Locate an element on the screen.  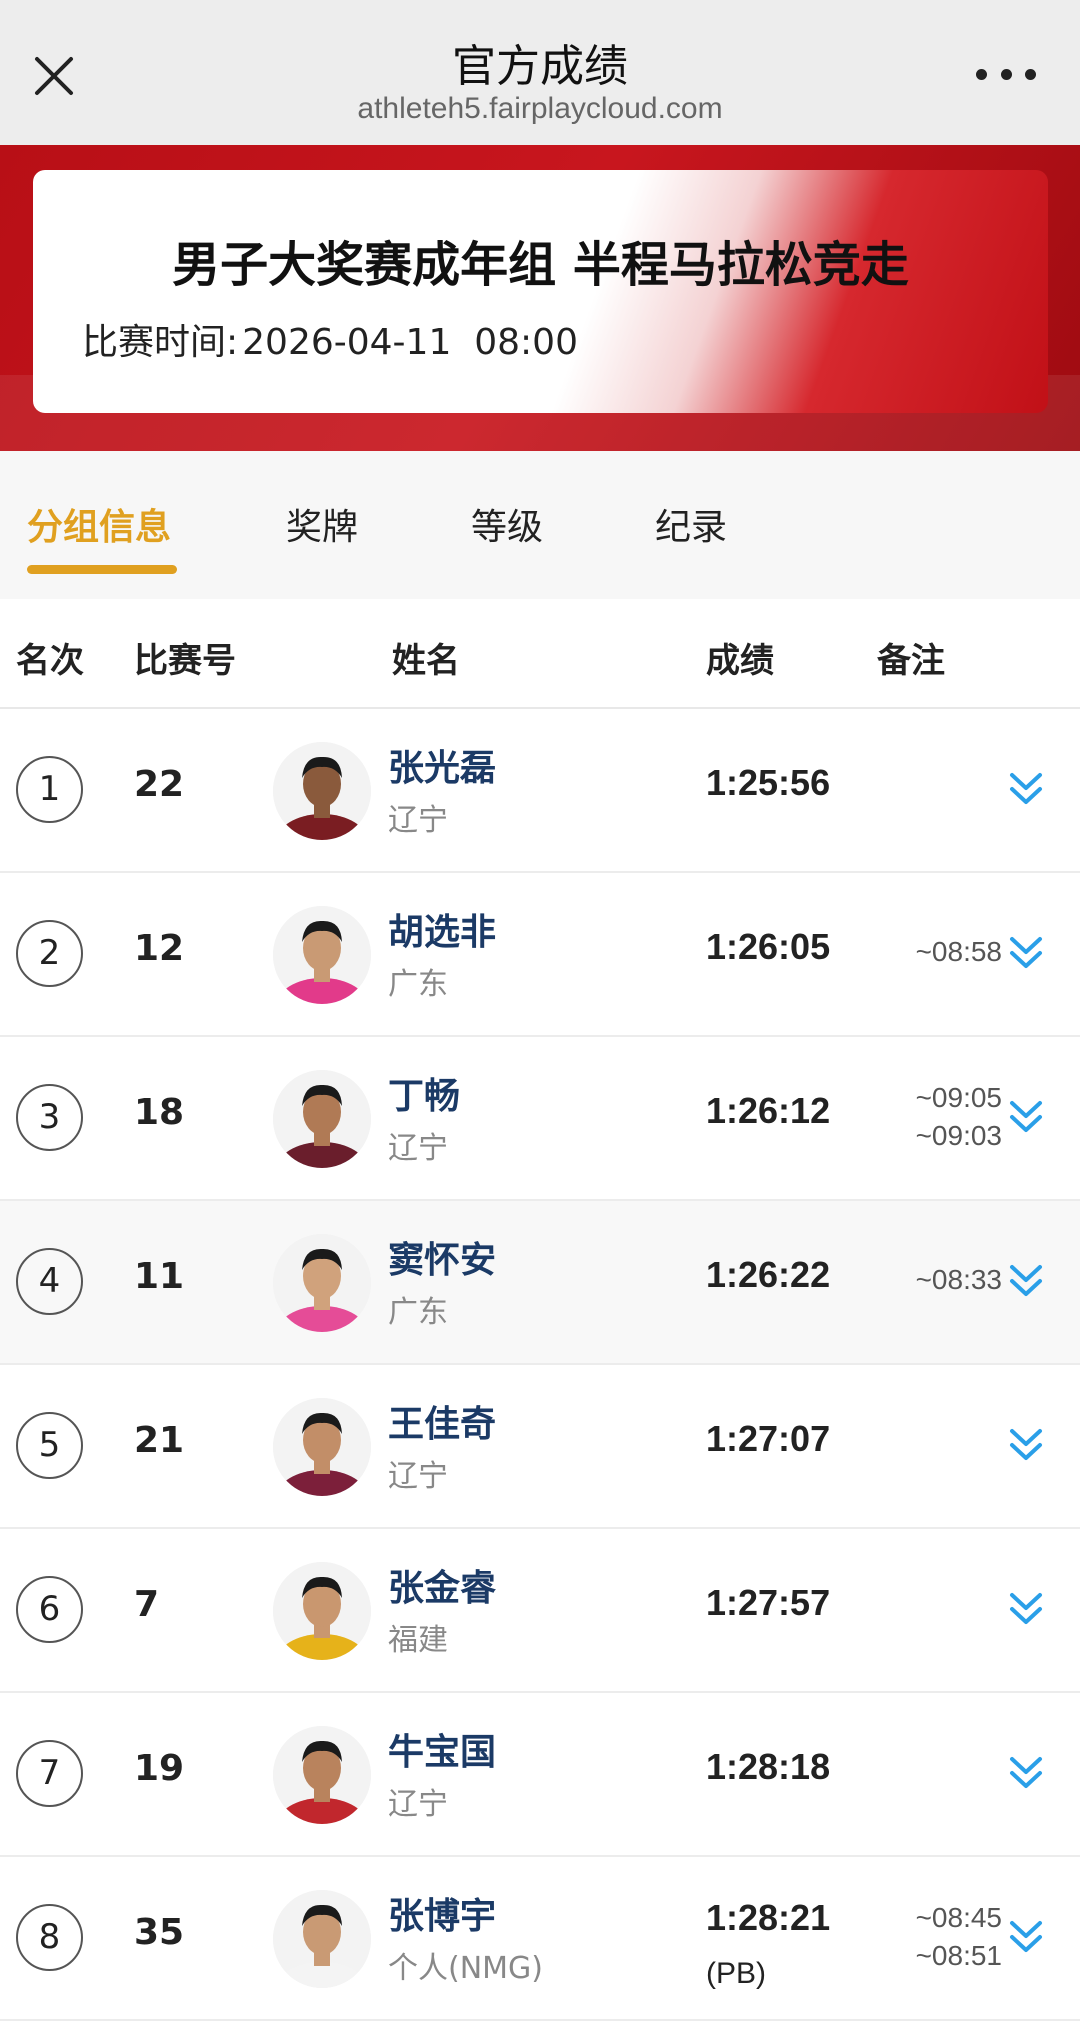
athlete-name: 窦怀安 is located at coordinates (442, 1257).